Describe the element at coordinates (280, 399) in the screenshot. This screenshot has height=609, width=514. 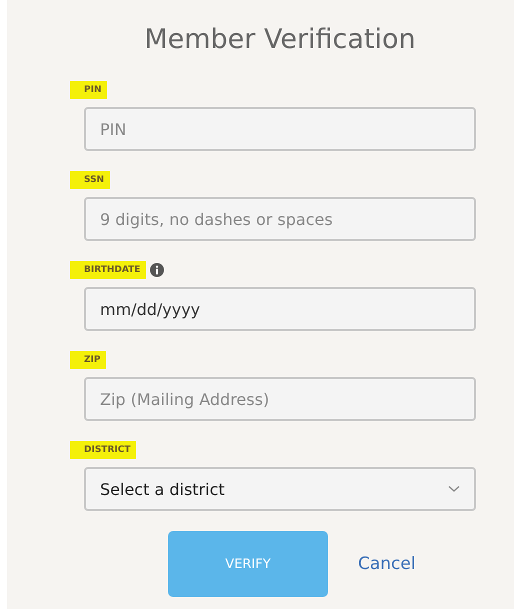
I see `input-field: Zip (Mailing Address)` at that location.